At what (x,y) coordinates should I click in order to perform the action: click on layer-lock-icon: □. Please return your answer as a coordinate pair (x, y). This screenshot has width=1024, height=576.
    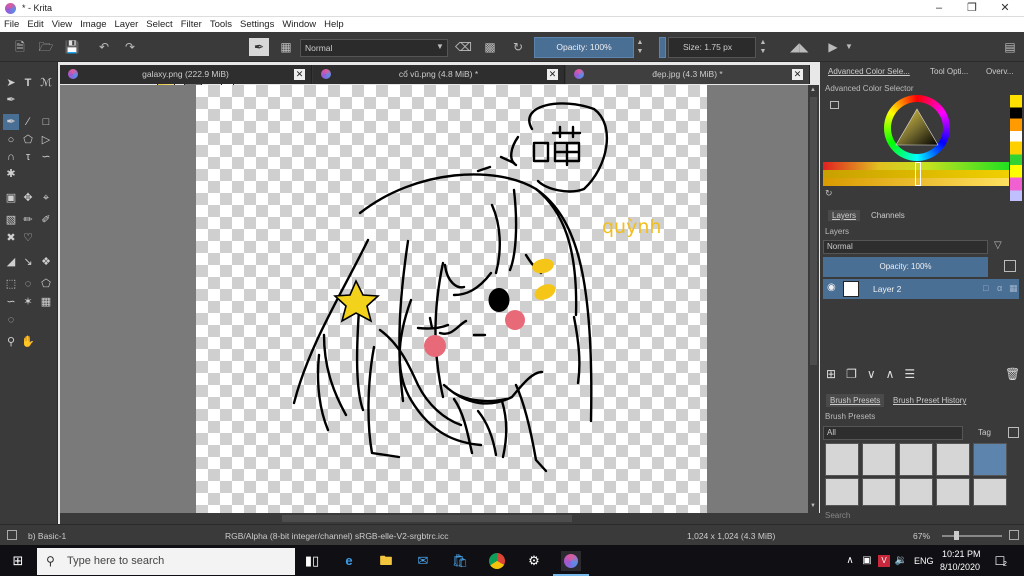
    Looking at the image, I should click on (985, 288).